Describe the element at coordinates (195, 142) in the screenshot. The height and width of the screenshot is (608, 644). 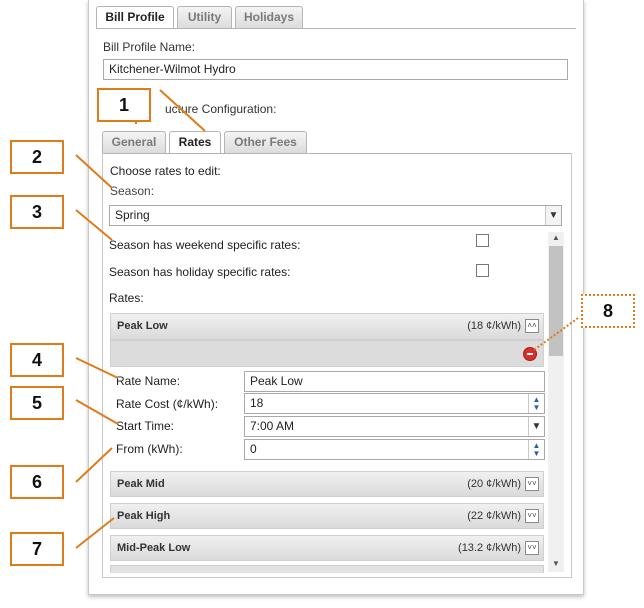
I see `tab-rates: Rates` at that location.